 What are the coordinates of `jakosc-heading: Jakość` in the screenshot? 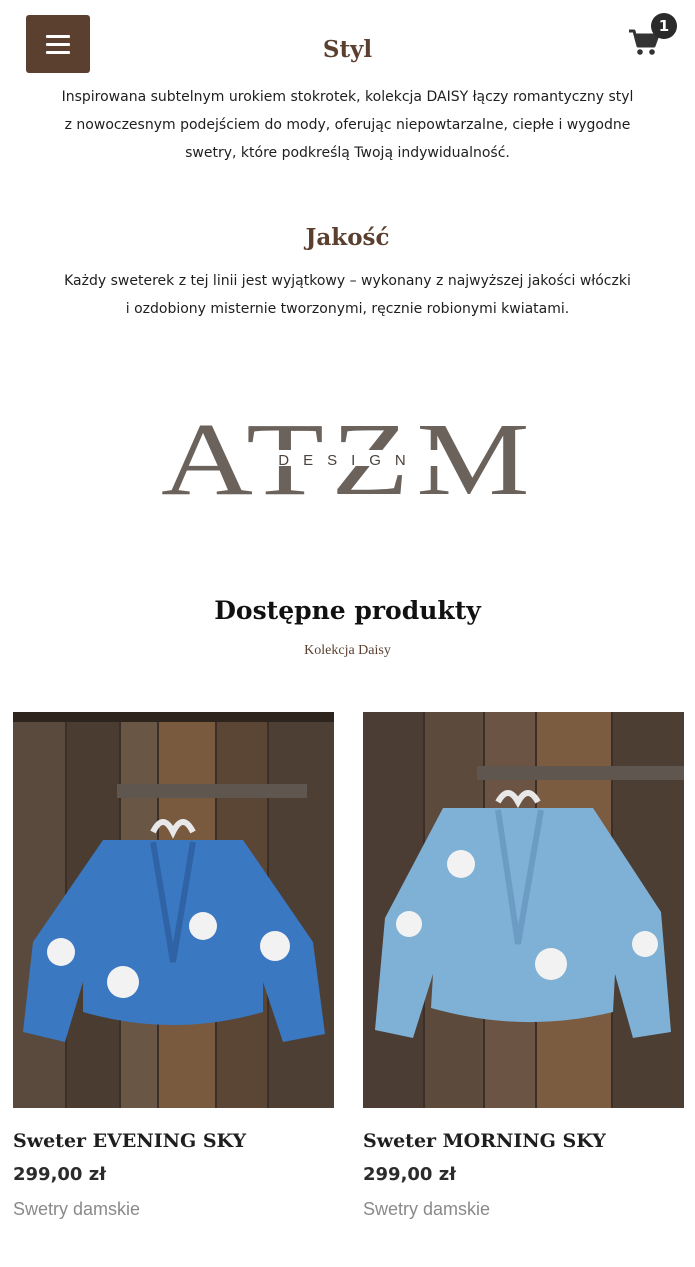 It's located at (347, 237).